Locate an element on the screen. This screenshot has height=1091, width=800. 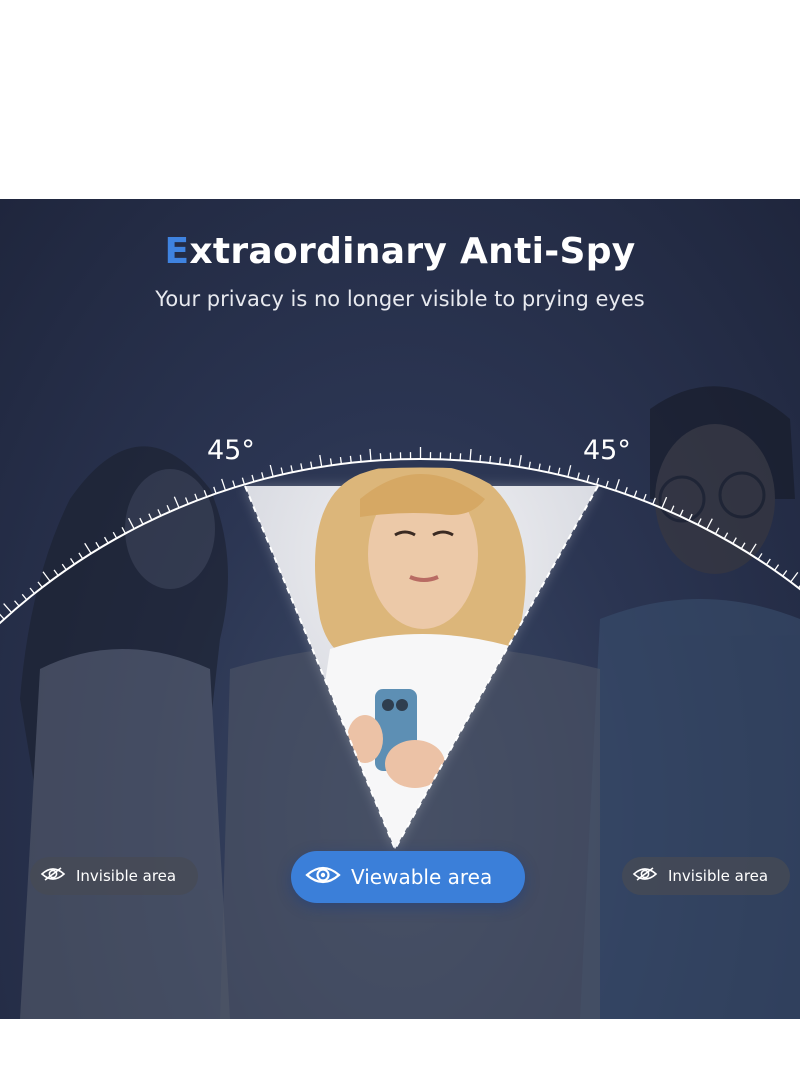
viewable-area-badge: Viewable area is located at coordinates (408, 877).